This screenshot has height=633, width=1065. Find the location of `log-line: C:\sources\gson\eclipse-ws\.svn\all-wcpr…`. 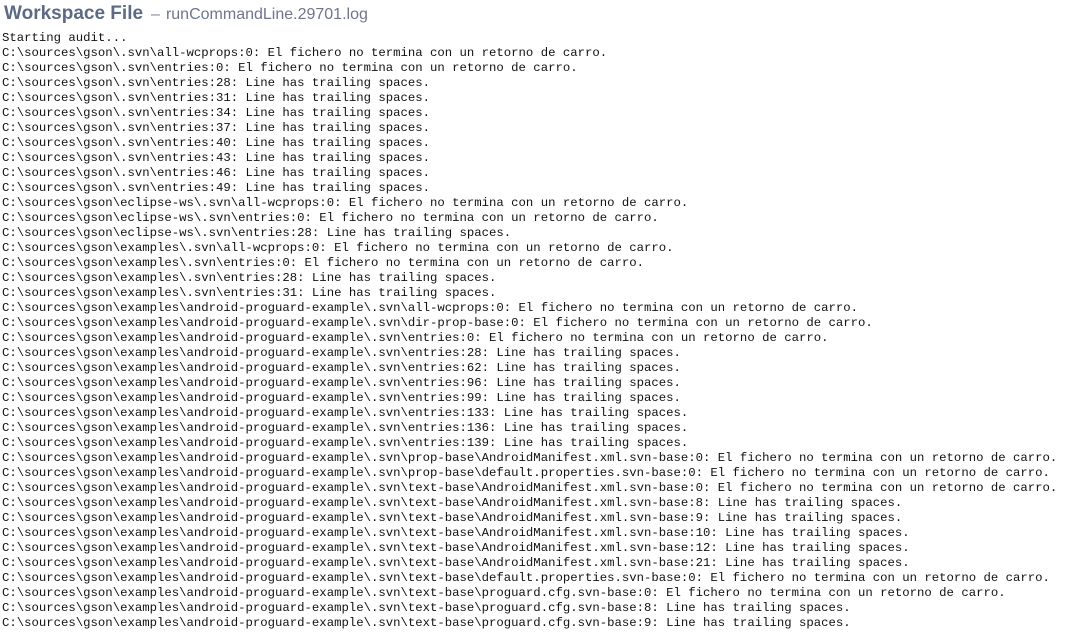

log-line: C:\sources\gson\eclipse-ws\.svn\all-wcpr… is located at coordinates (345, 203).